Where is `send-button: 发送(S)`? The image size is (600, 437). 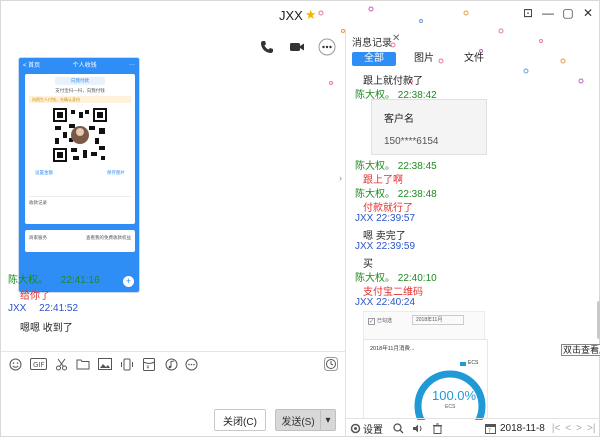
send-button: 发送(S) is located at coordinates (298, 420).